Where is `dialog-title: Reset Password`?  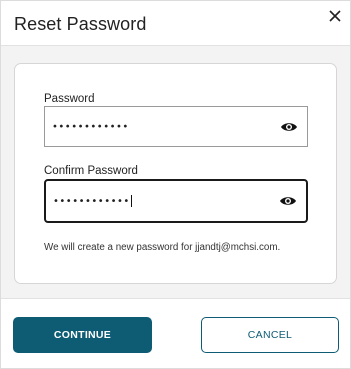 dialog-title: Reset Password is located at coordinates (80, 24).